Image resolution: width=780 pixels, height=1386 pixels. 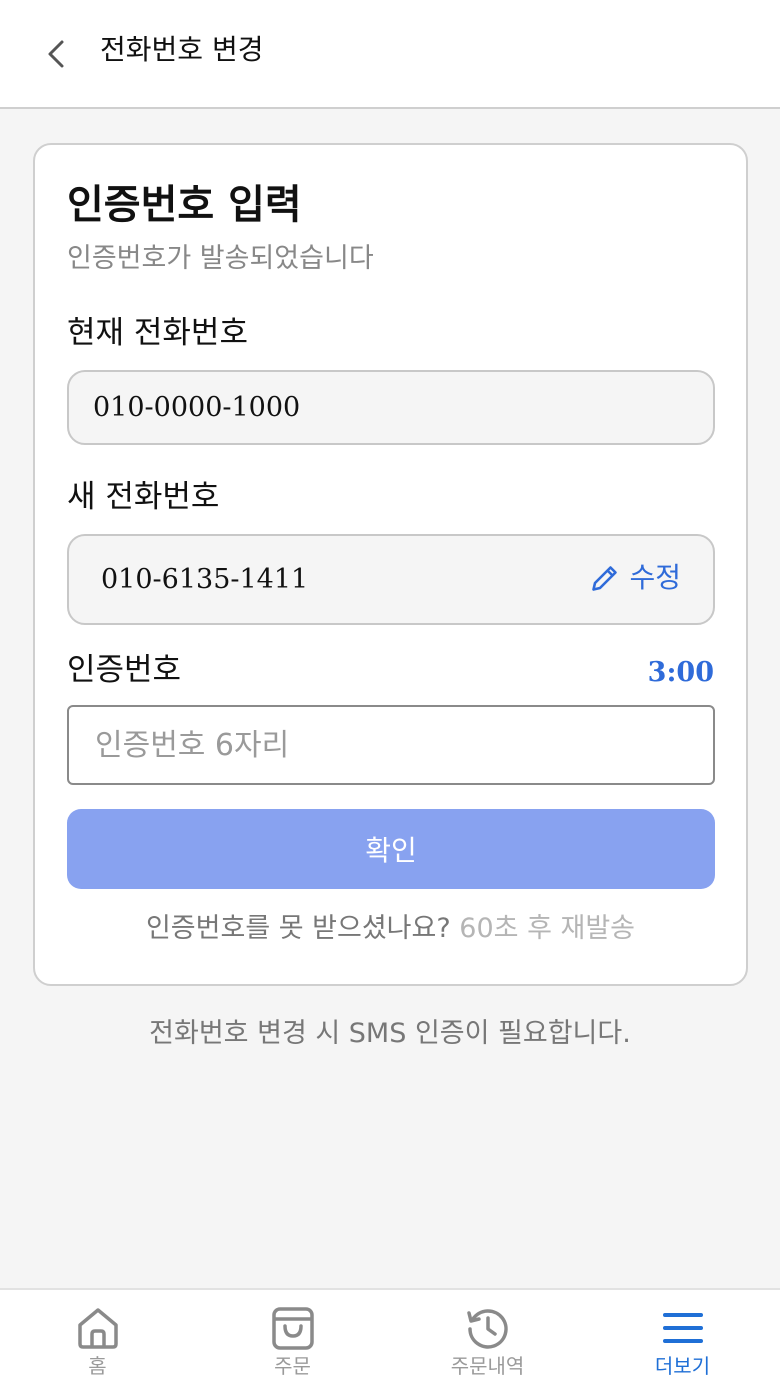 I want to click on menu-icon, so click(x=682, y=1328).